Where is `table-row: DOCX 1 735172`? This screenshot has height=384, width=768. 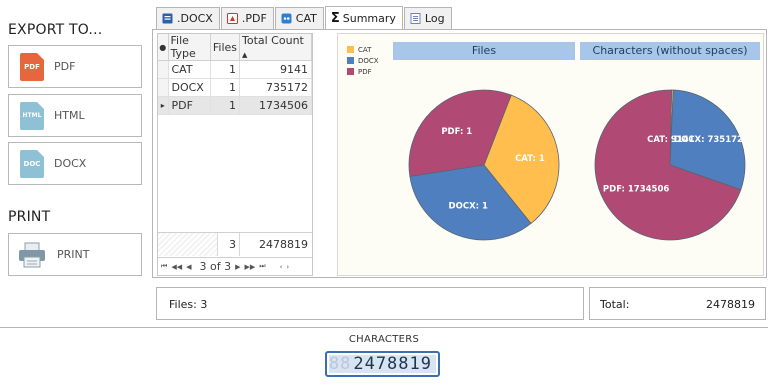
table-row: DOCX 1 735172 is located at coordinates (235, 87).